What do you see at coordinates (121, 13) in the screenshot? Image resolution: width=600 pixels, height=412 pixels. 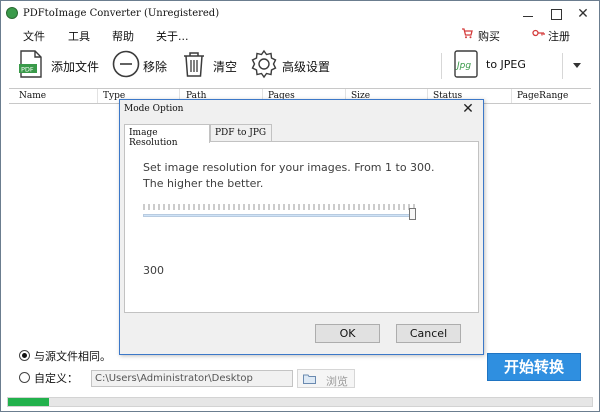 I see `window-title: PDFtoImage Converter (Unregistered)` at bounding box center [121, 13].